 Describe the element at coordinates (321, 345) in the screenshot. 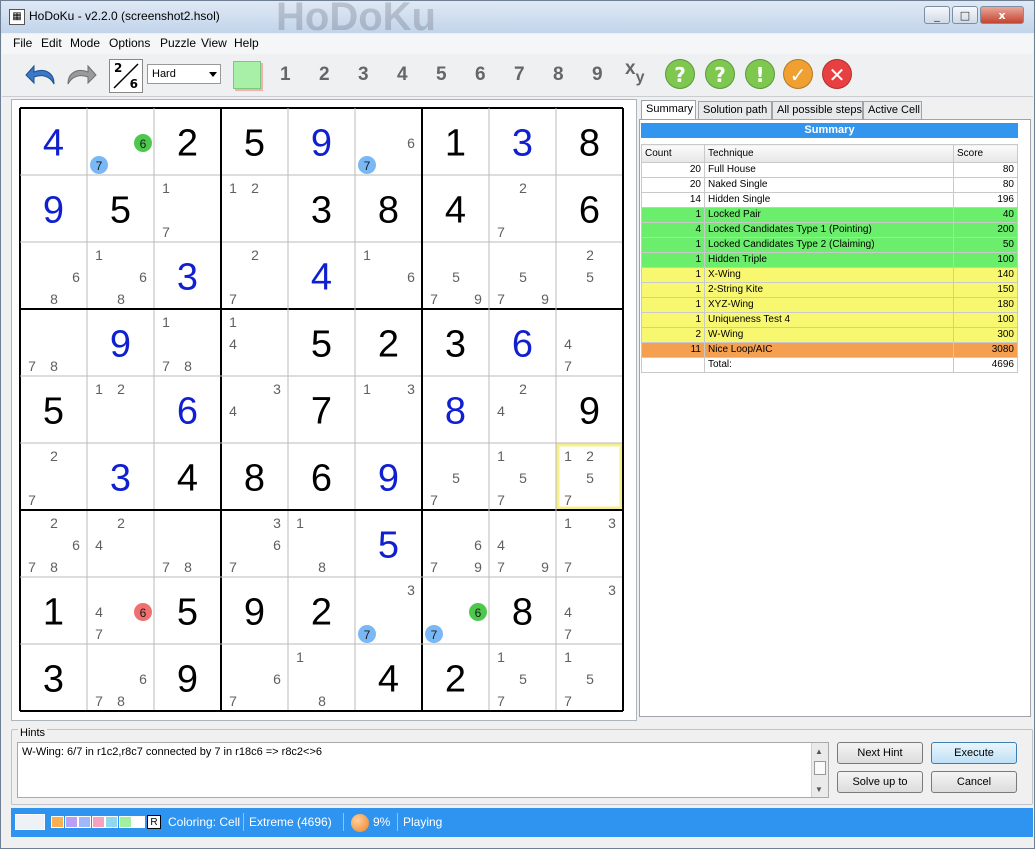

I see `cell-value: 5` at that location.